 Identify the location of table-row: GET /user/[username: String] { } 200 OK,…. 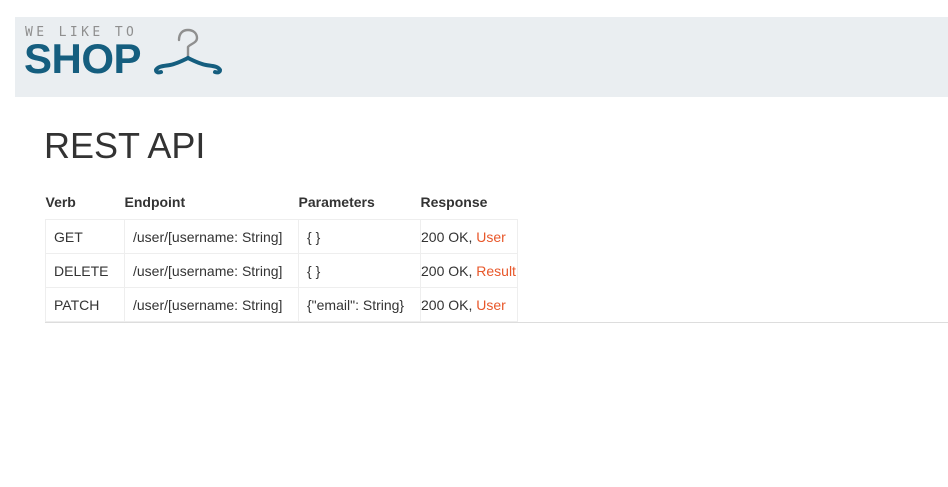
(281, 236).